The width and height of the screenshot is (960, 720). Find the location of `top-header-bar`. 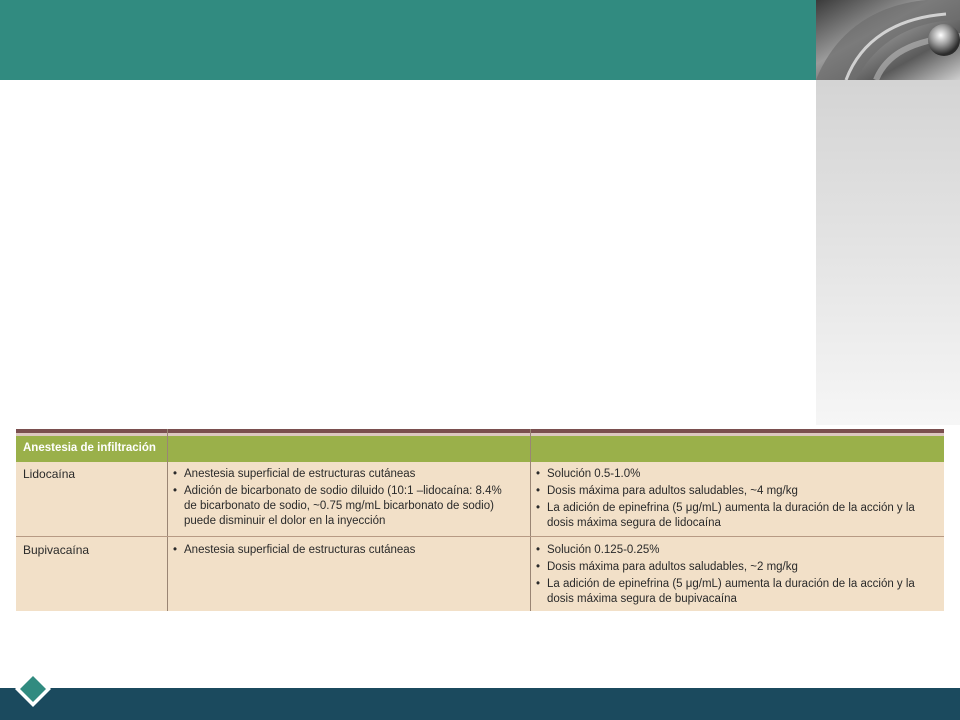

top-header-bar is located at coordinates (408, 40).